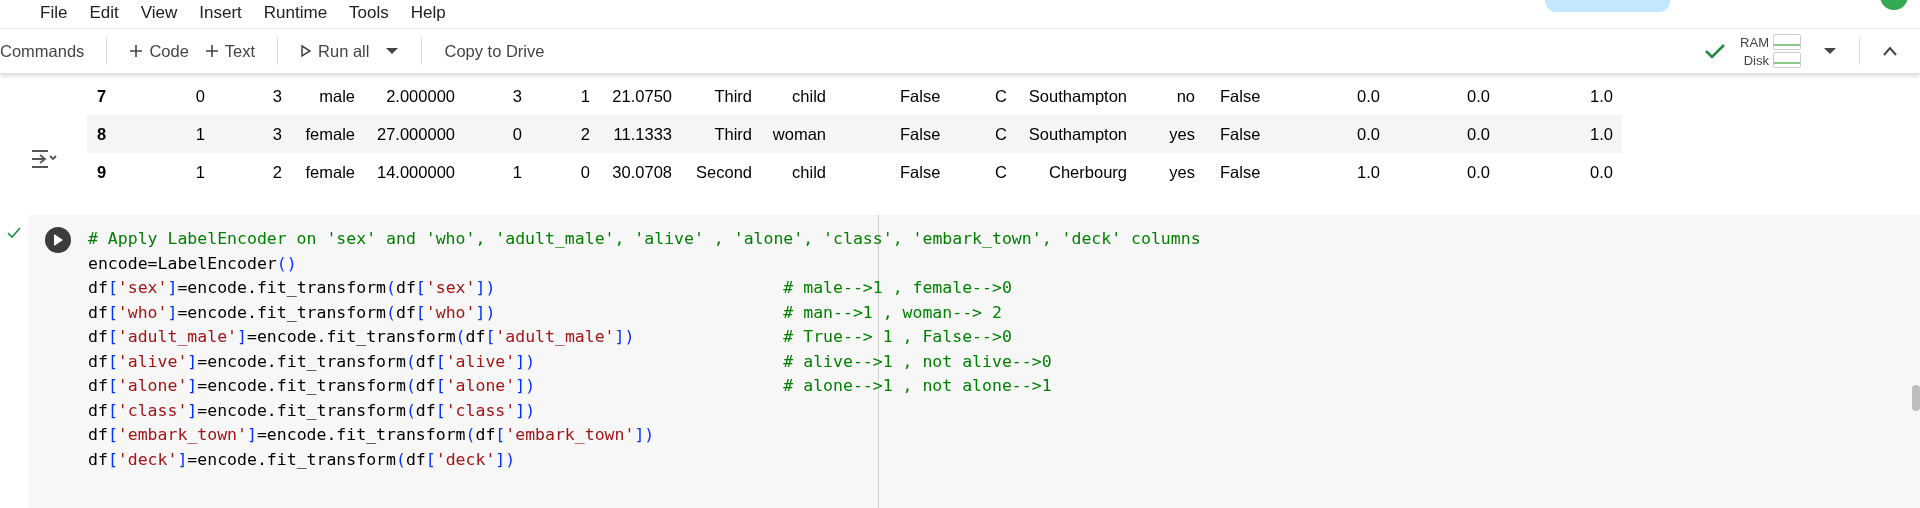  Describe the element at coordinates (898, 288) in the screenshot. I see `code-comment: # male-->1 , female-->0` at that location.